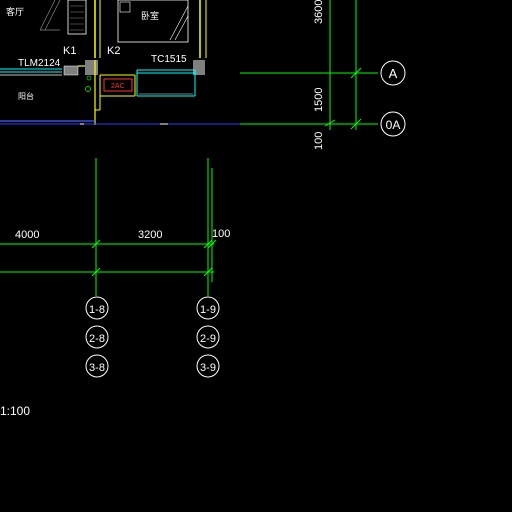  I want to click on door-label-k1: K1, so click(69, 51).